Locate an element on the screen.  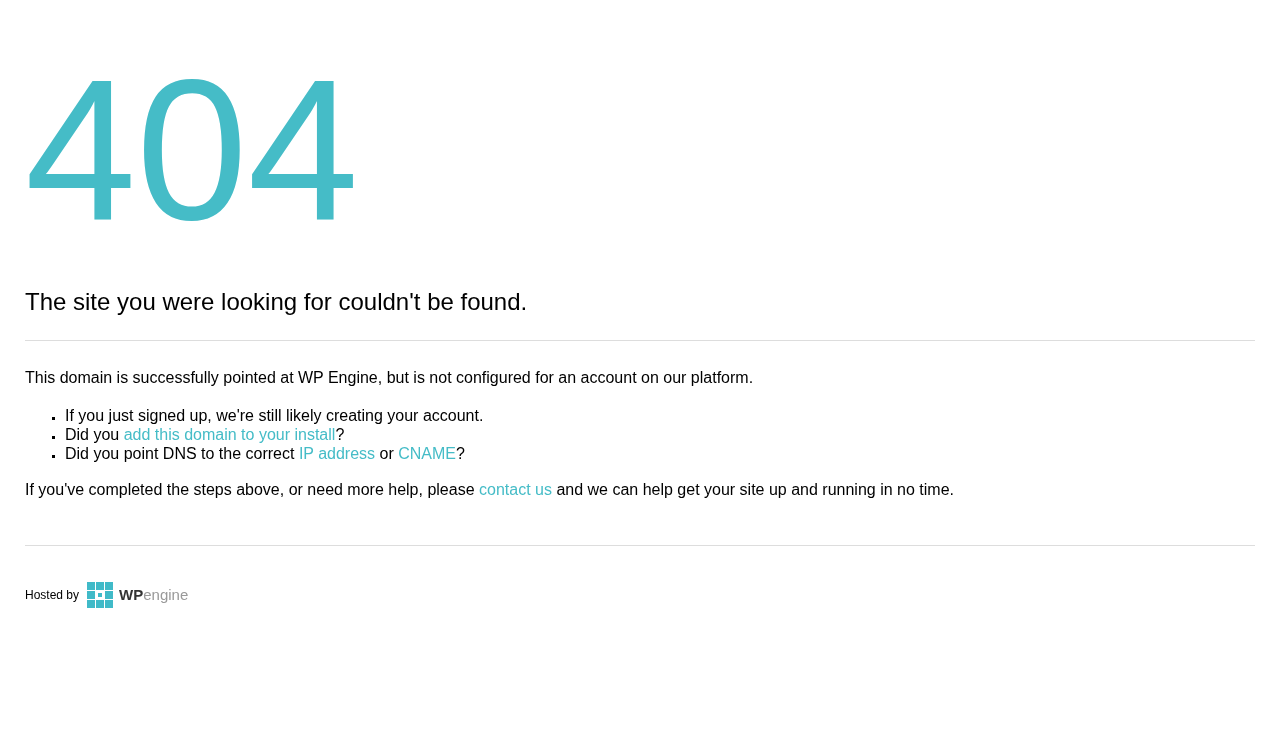
error-code: 404 is located at coordinates (192, 150).